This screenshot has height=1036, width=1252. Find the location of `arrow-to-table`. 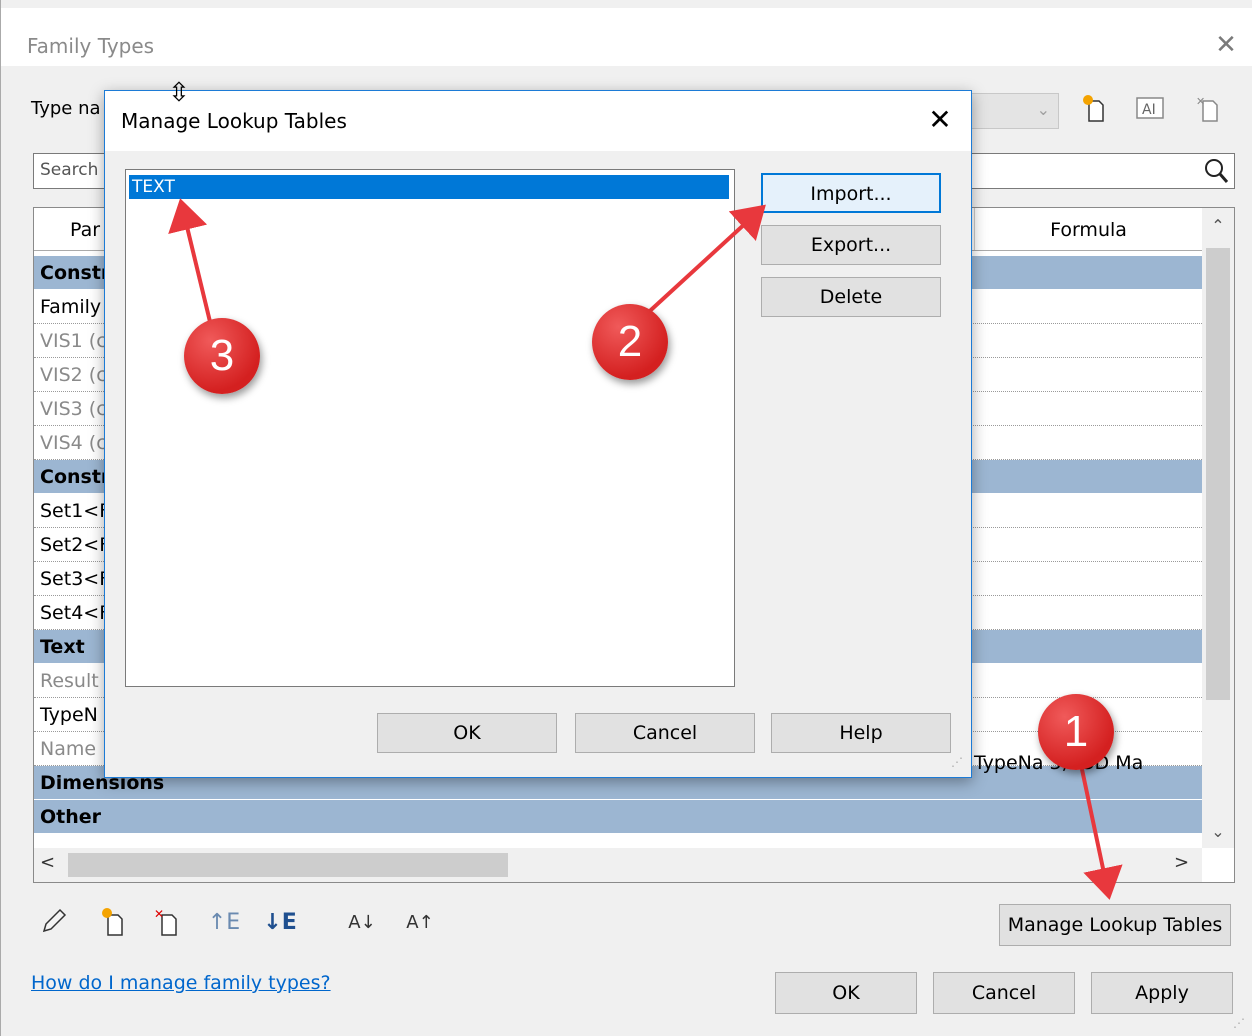

arrow-to-table is located at coordinates (191, 264).